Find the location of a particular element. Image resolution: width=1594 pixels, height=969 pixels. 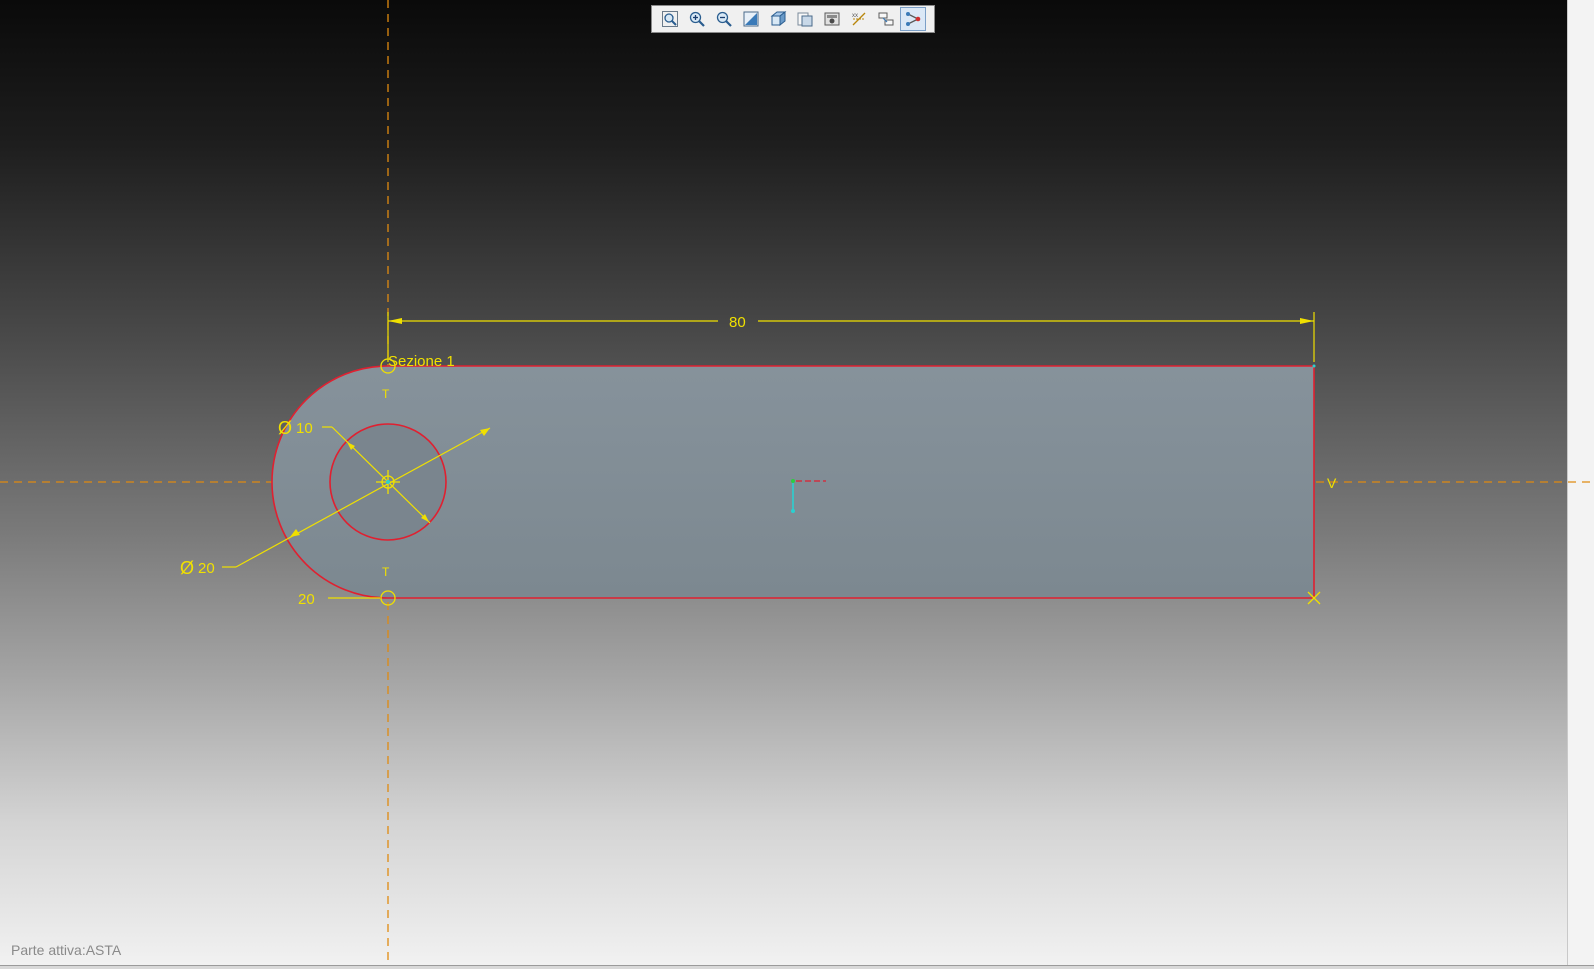

dimension-arc-diameter-value: 20 is located at coordinates (206, 568).